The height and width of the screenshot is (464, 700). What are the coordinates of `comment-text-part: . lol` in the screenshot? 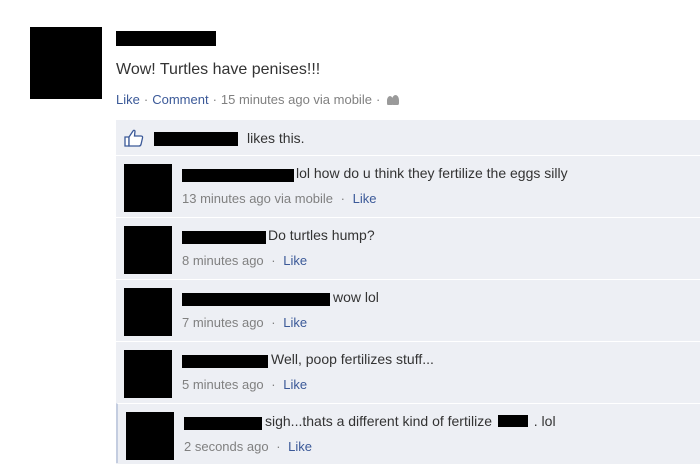 It's located at (544, 421).